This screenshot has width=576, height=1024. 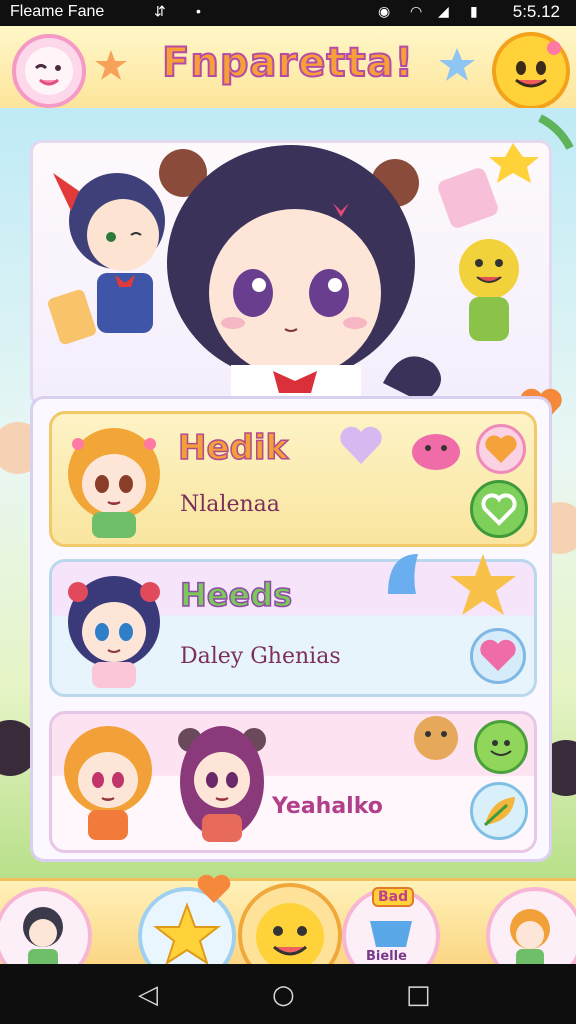 I want to click on vibrate-icon: ◉, so click(x=384, y=11).